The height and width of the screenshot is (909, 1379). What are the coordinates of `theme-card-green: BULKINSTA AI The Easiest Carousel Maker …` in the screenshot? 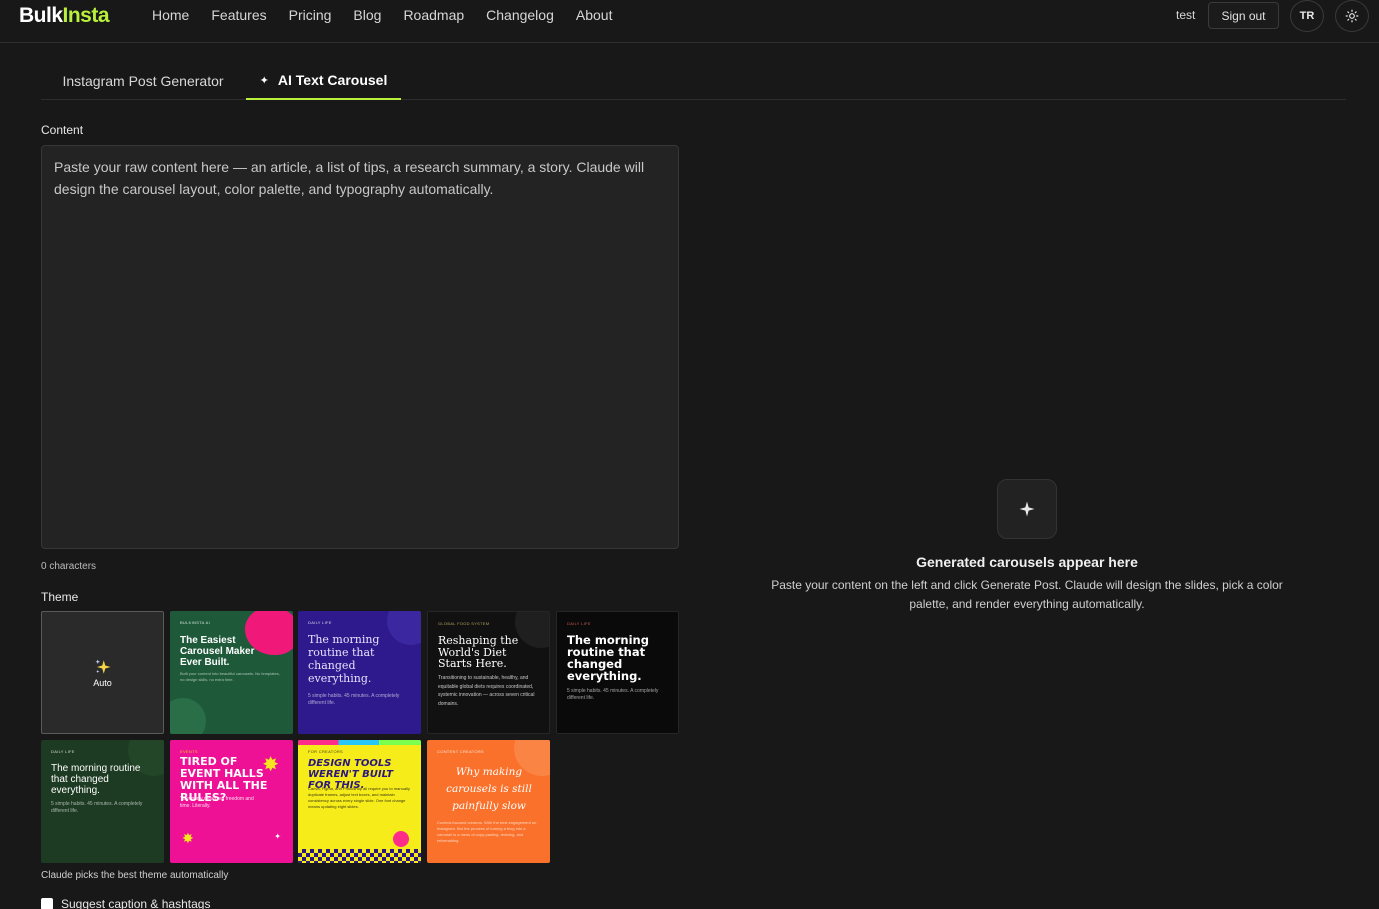 It's located at (231, 672).